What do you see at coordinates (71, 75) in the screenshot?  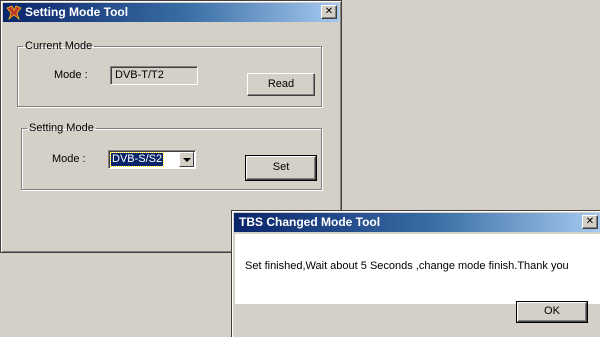 I see `current-mode-label: Mode :` at bounding box center [71, 75].